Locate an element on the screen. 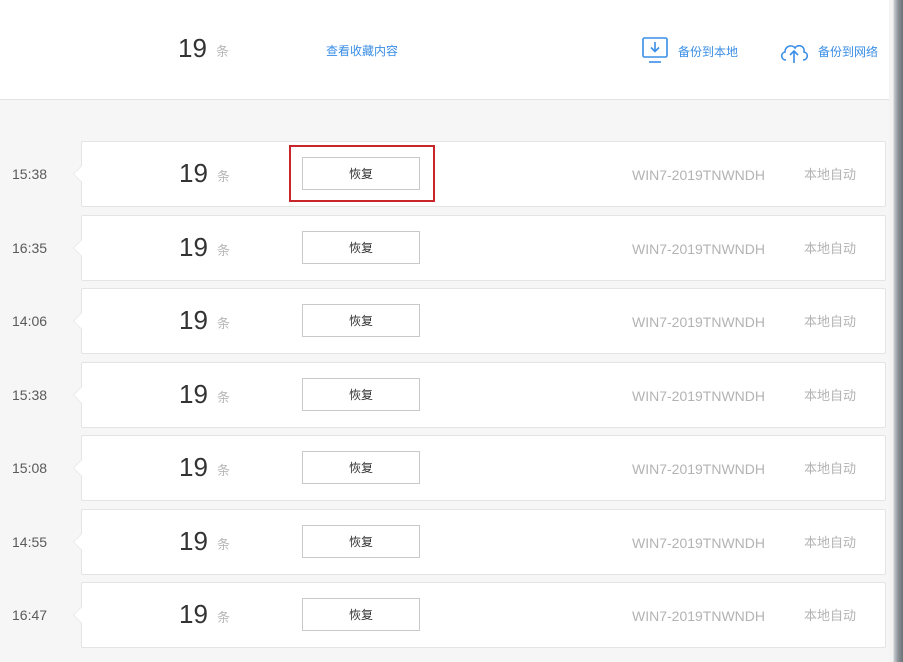 The height and width of the screenshot is (662, 903). backup-record-row: 14:06 19 条 恢复 WIN7-2019TNWNDH 本地自动 is located at coordinates (444, 321).